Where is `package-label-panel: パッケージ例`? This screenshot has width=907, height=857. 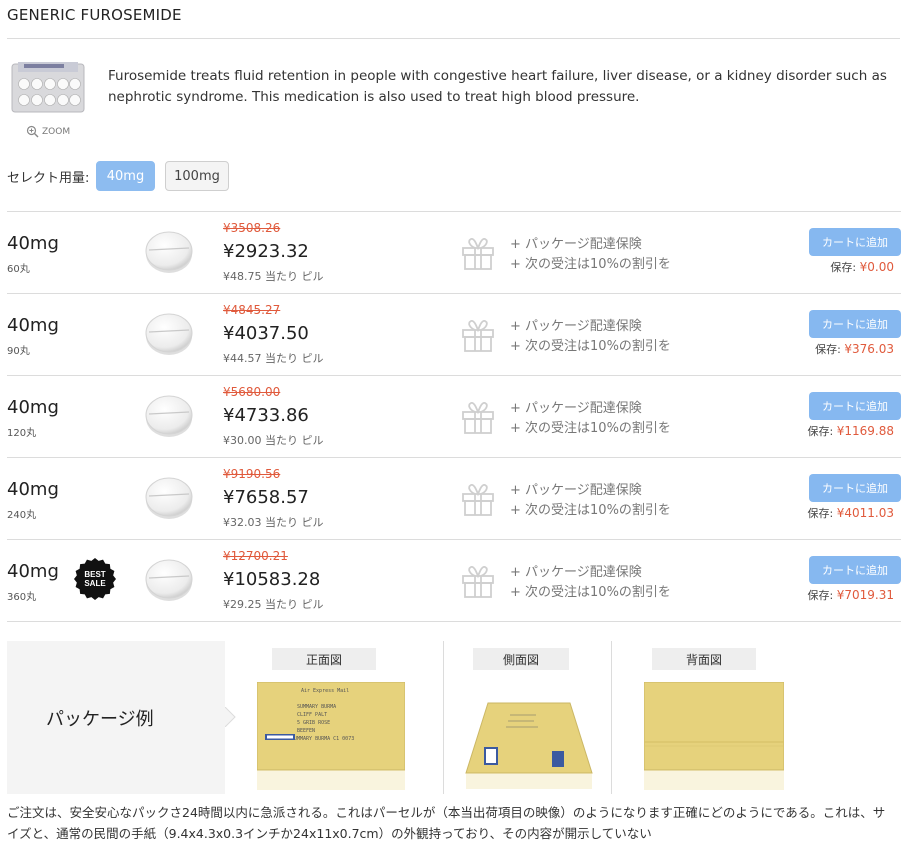
package-label-panel: パッケージ例 is located at coordinates (116, 717).